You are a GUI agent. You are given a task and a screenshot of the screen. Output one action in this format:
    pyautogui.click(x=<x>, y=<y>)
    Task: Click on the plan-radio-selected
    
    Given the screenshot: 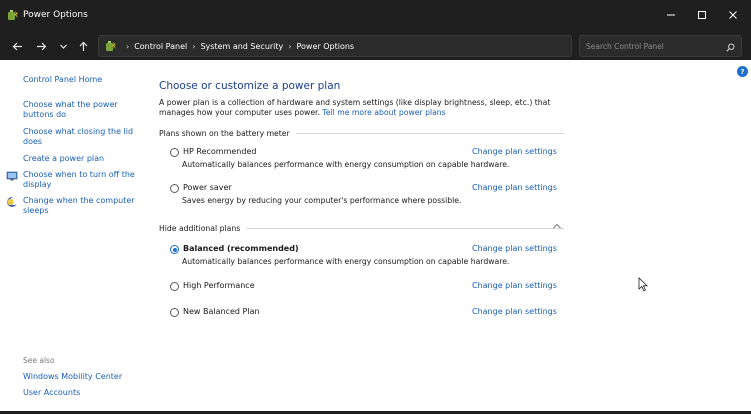 What is the action you would take?
    pyautogui.click(x=174, y=249)
    